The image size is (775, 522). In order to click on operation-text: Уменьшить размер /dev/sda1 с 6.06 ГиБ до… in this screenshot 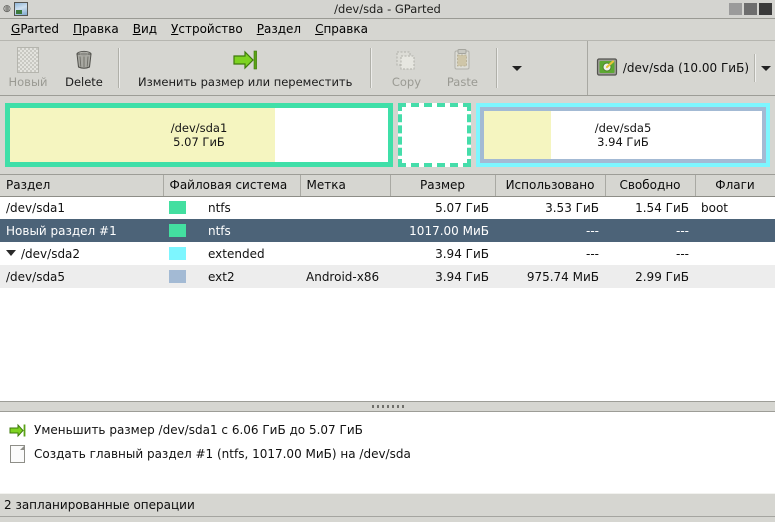, I will do `click(198, 430)`.